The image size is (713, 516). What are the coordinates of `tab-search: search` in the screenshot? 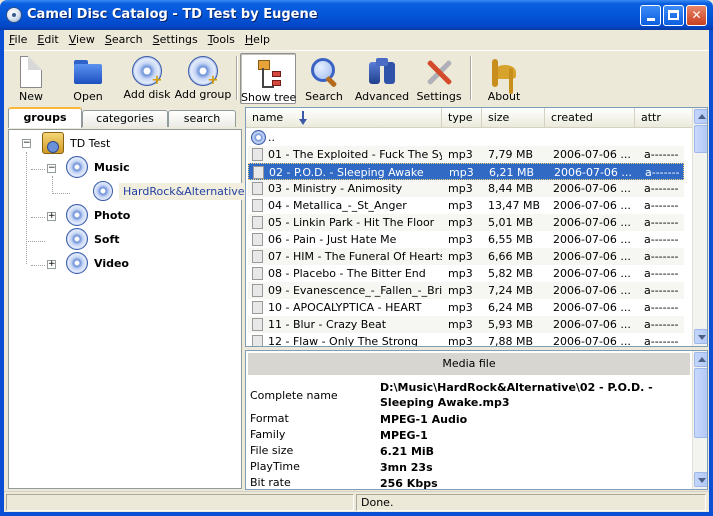 It's located at (202, 118).